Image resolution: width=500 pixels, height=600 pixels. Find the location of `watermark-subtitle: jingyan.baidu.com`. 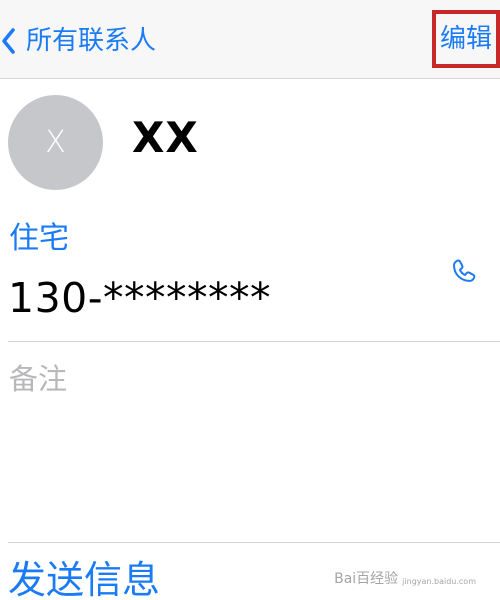

watermark-subtitle: jingyan.baidu.com is located at coordinates (439, 581).